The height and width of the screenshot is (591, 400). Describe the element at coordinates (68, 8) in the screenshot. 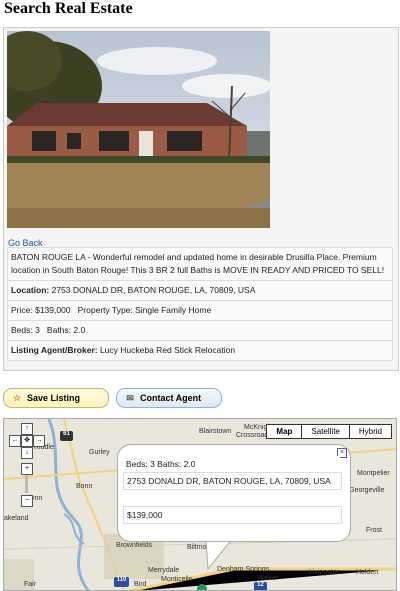

I see `page-title: Search Real Estate` at that location.